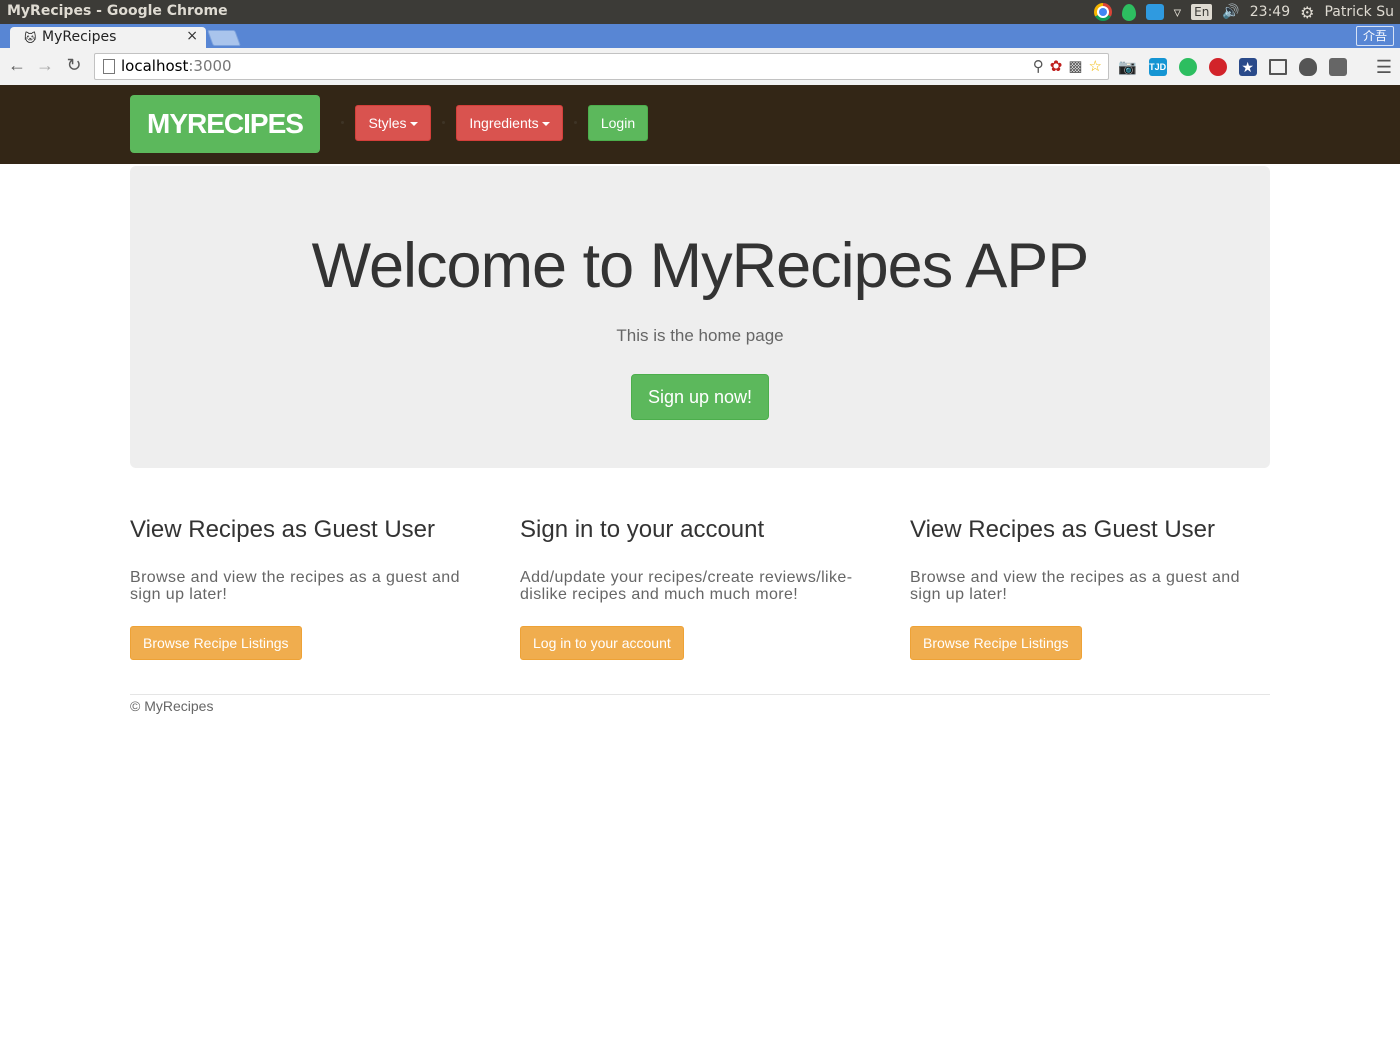 The height and width of the screenshot is (1050, 1400). I want to click on address-bar: localhost:3000 ⚲ ✿ ▩ ☆, so click(601, 66).